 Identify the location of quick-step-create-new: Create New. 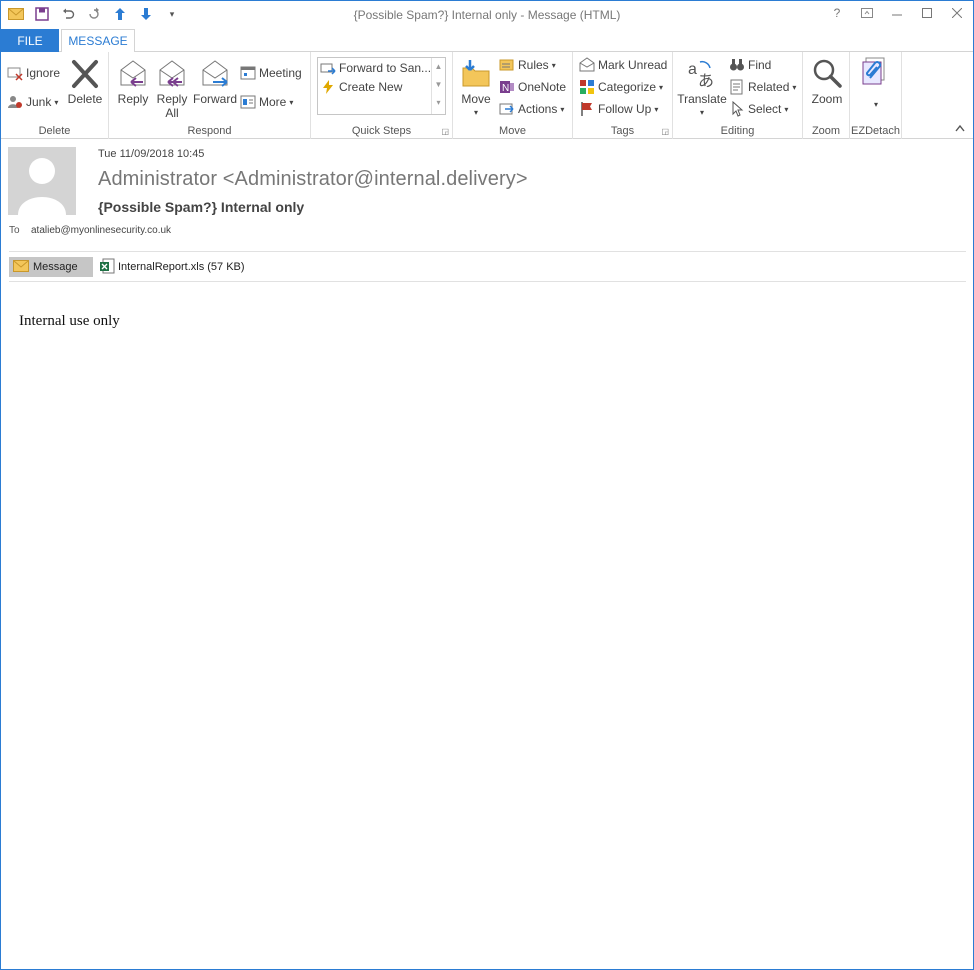
(361, 87).